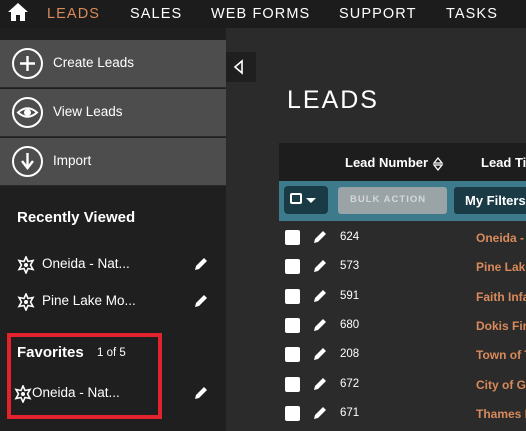  What do you see at coordinates (113, 162) in the screenshot?
I see `import-button: Import` at bounding box center [113, 162].